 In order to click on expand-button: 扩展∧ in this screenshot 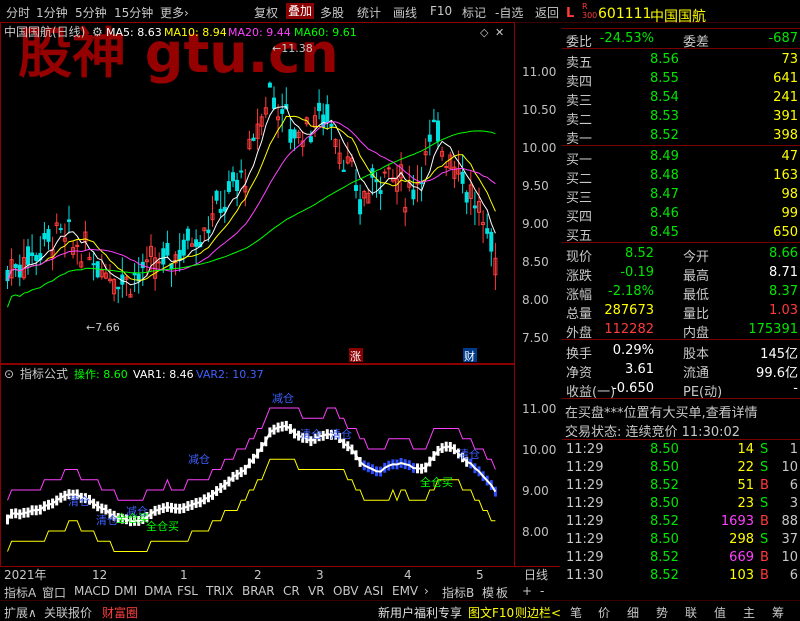, I will do `click(20, 612)`.